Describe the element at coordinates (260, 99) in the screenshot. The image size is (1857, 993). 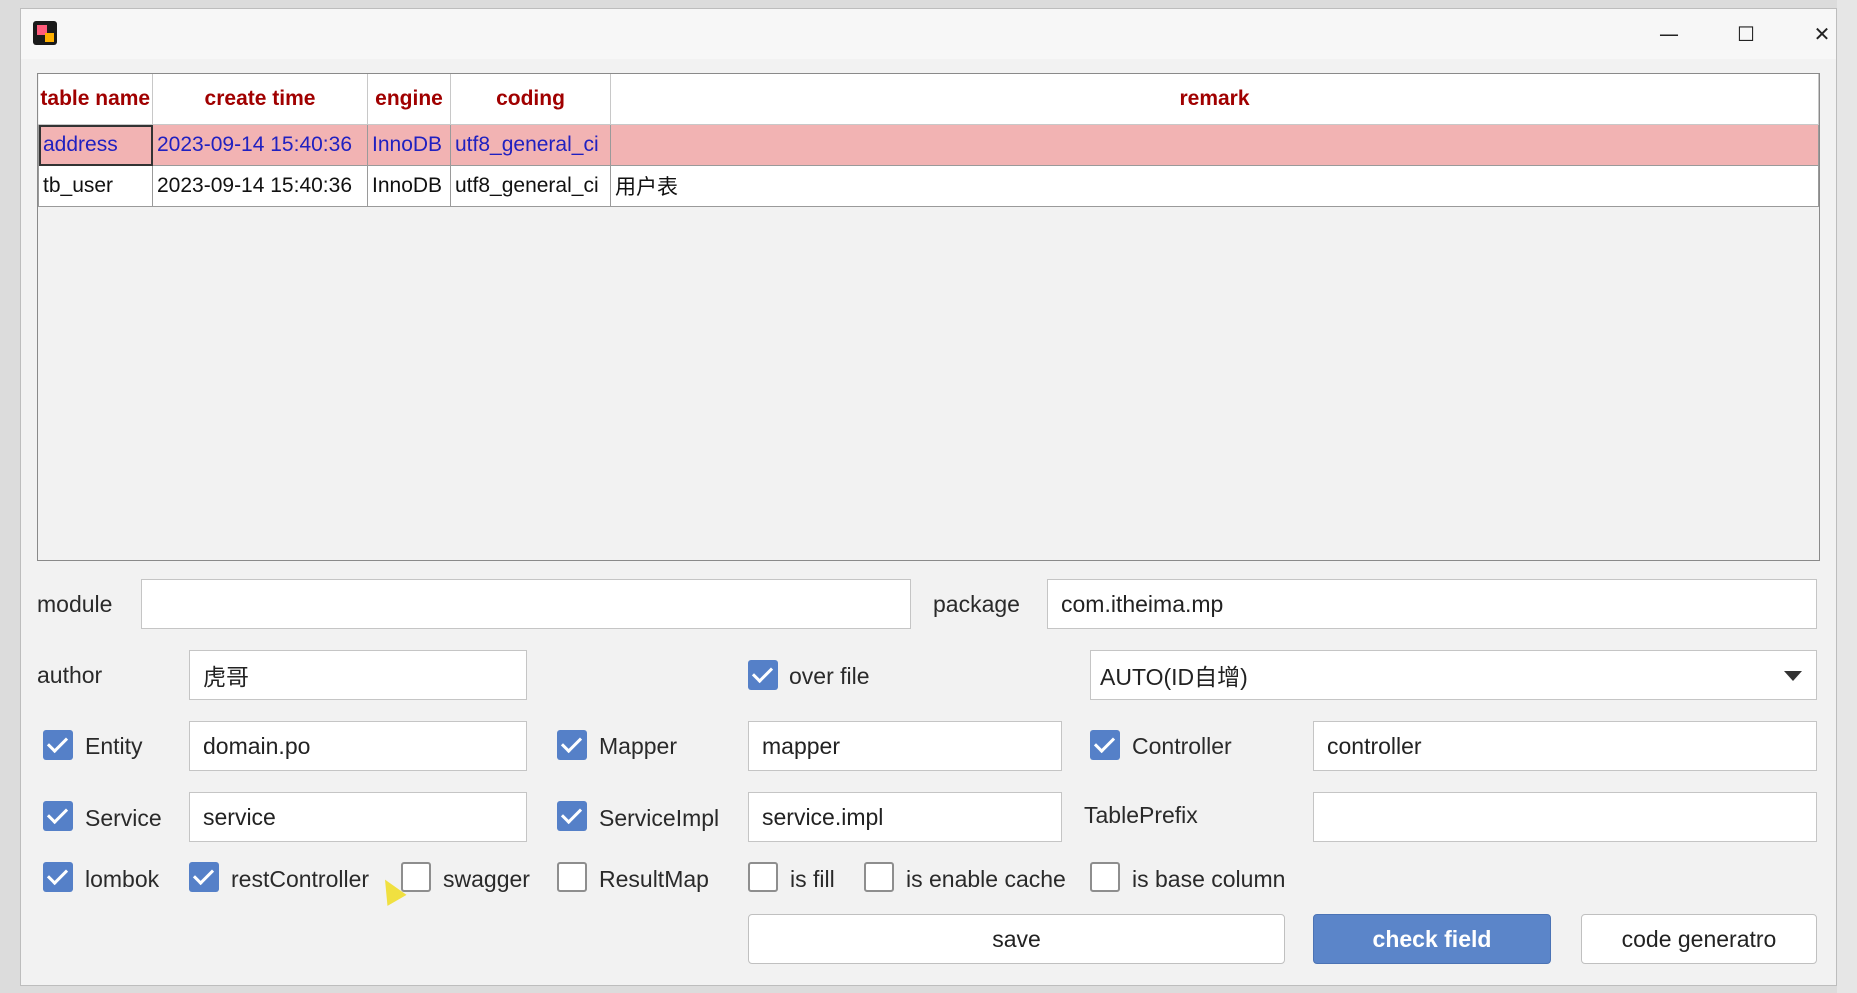
I see `column-header-create-time: create time` at that location.